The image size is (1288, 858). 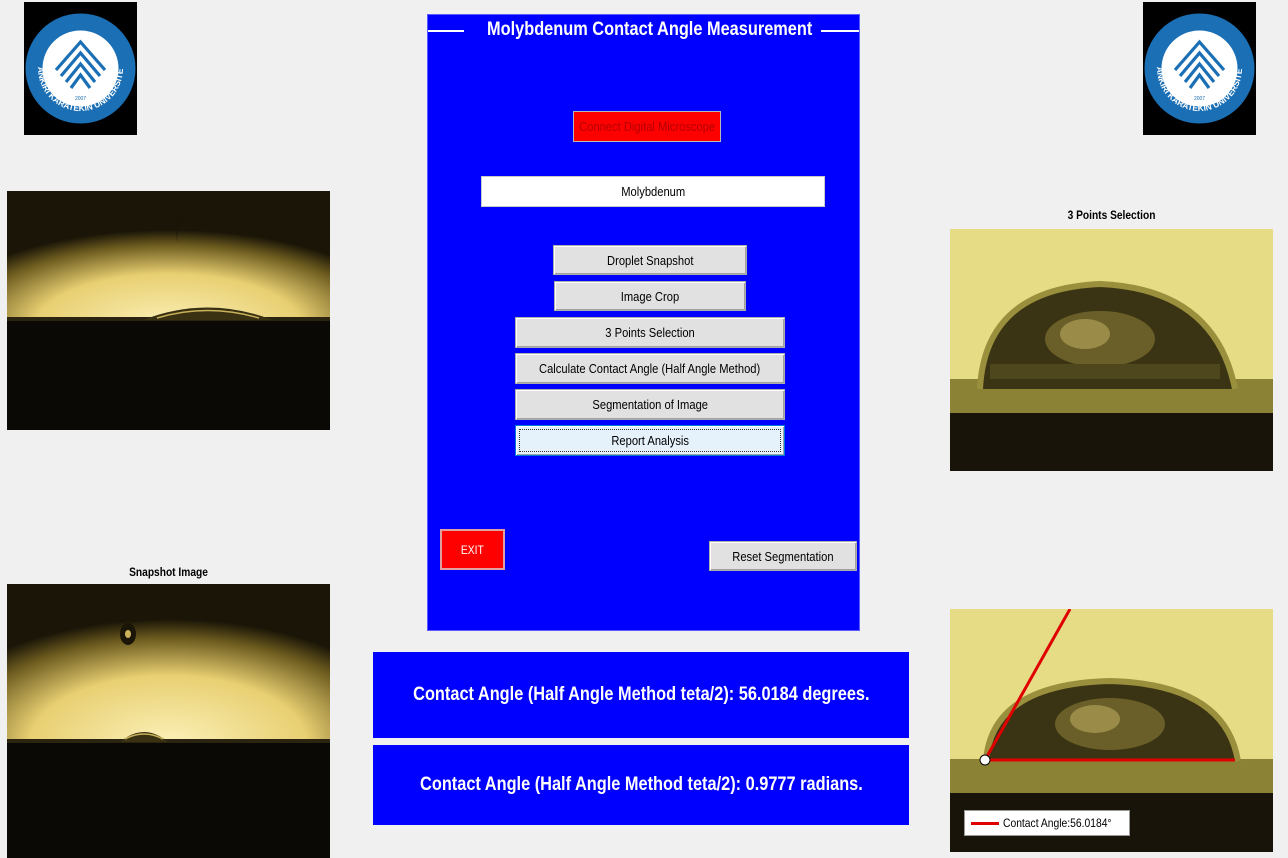 I want to click on points-selection-caption: 3 Points Selection, so click(x=1111, y=215).